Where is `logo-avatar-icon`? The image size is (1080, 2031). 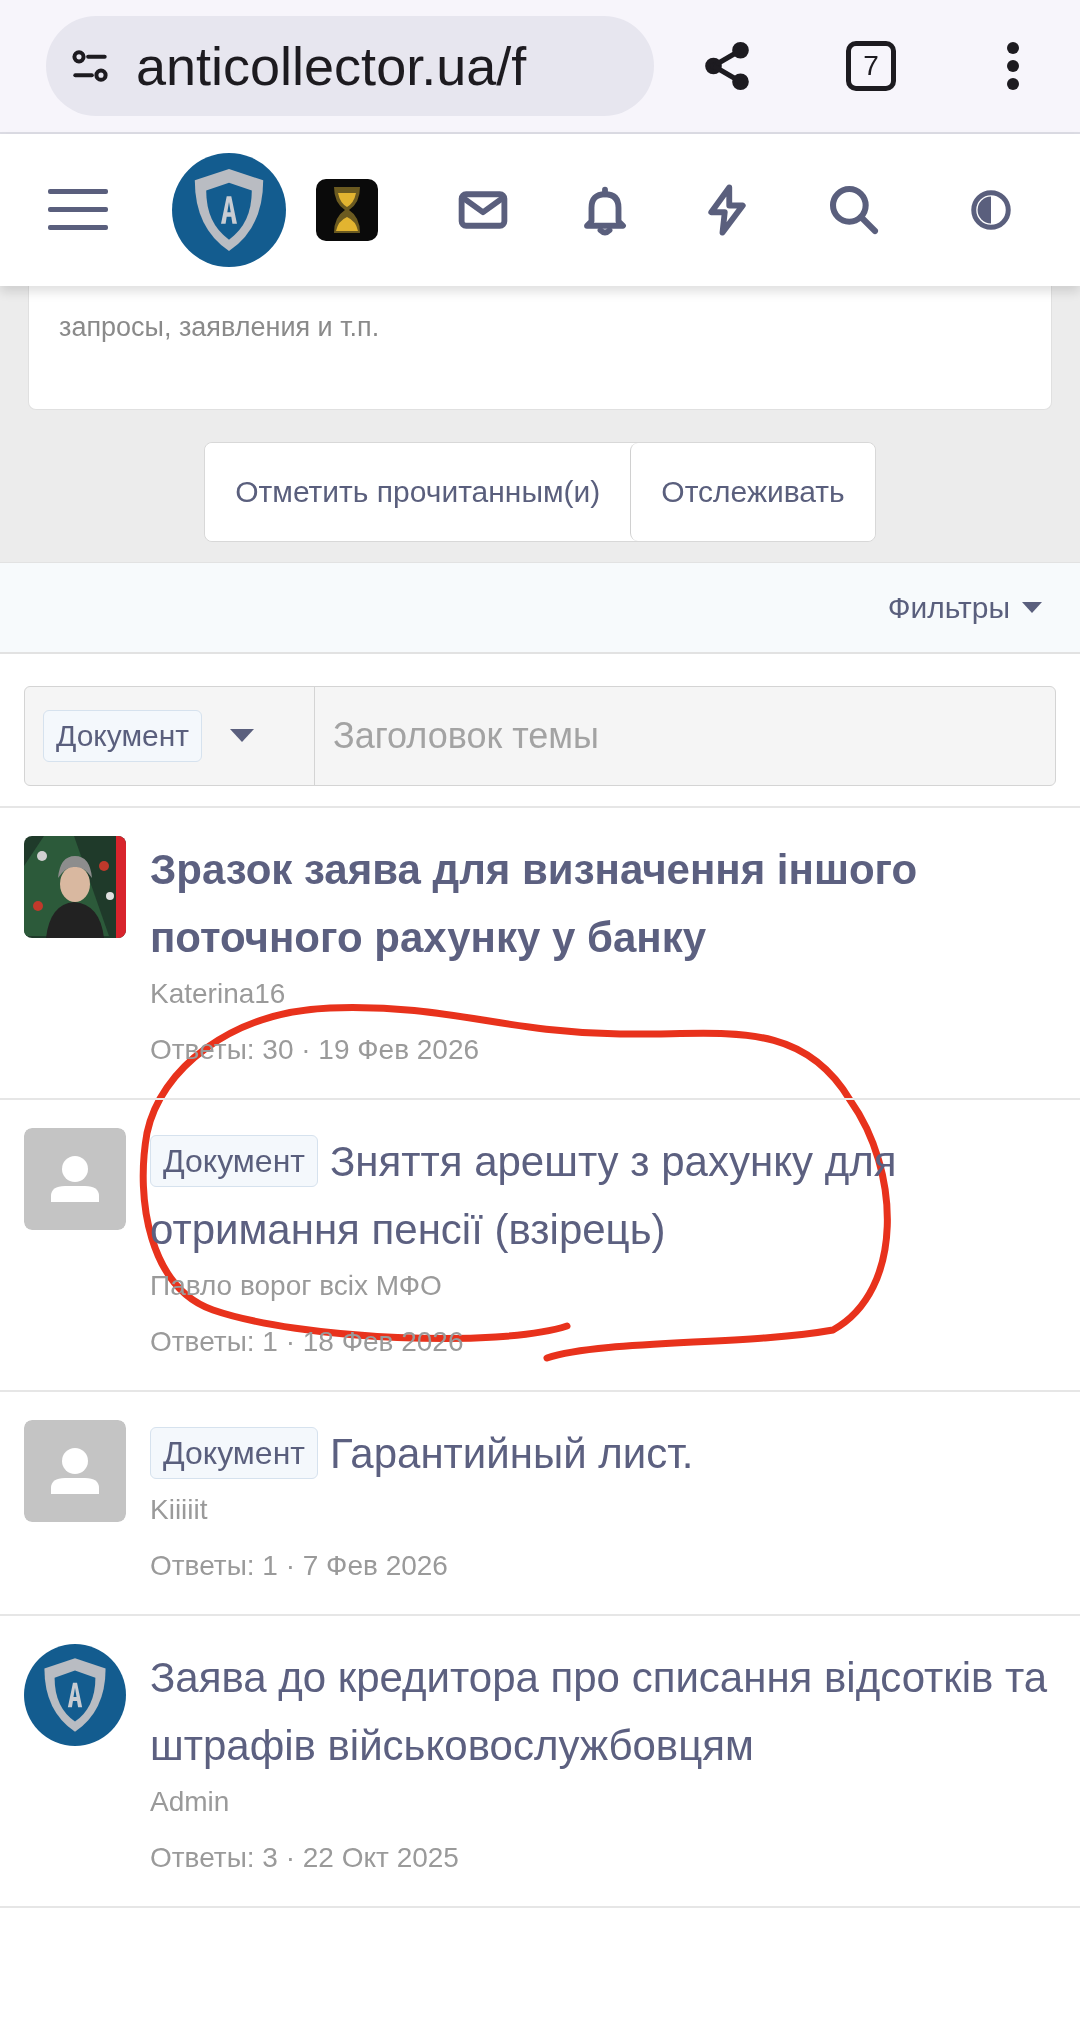 logo-avatar-icon is located at coordinates (75, 1695).